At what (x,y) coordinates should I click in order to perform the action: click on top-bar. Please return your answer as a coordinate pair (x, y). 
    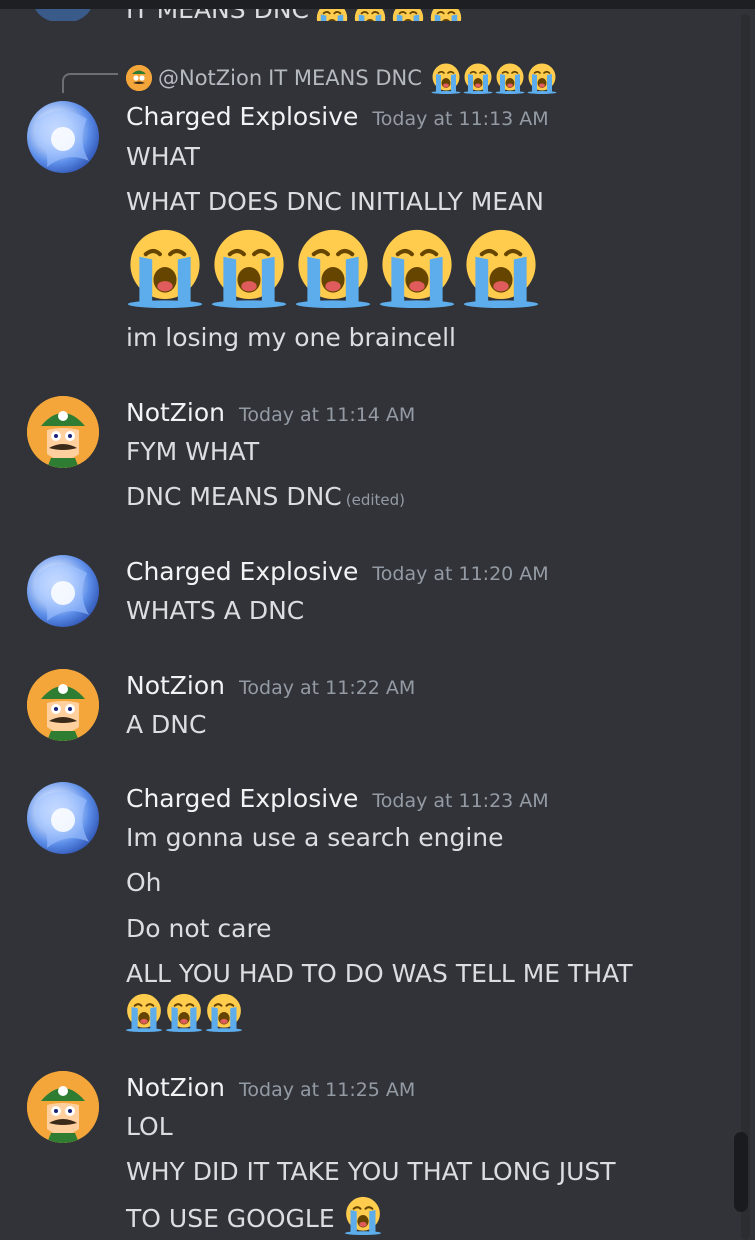
    Looking at the image, I should click on (377, 4).